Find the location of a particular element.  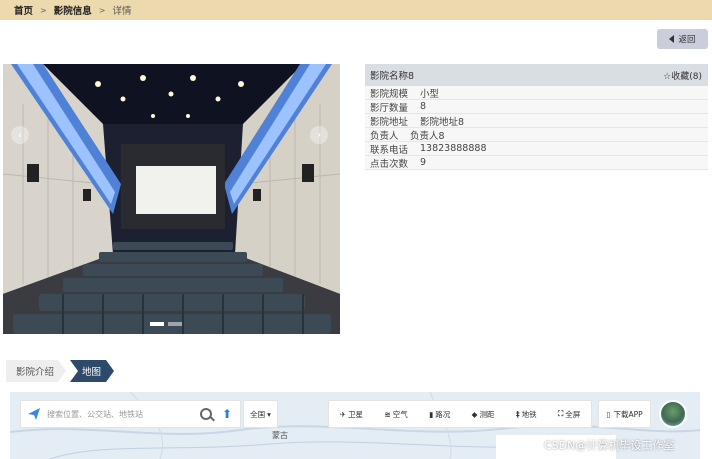

tool-label: 地铁 is located at coordinates (529, 414).